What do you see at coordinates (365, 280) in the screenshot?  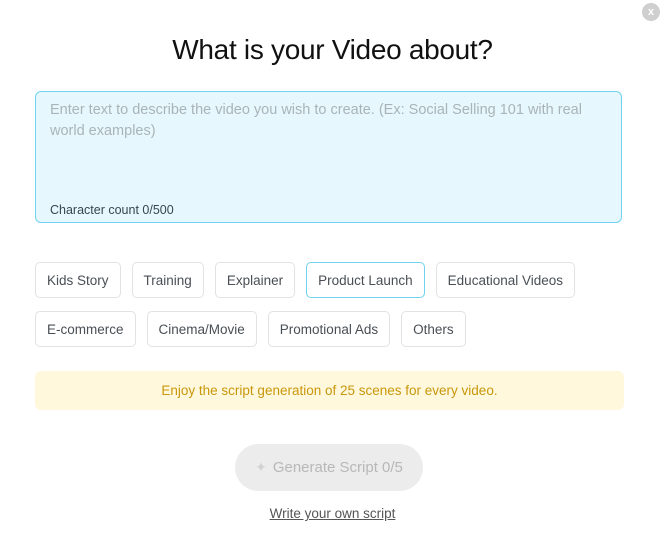 I see `category-chip-product-launch: Product Launch` at bounding box center [365, 280].